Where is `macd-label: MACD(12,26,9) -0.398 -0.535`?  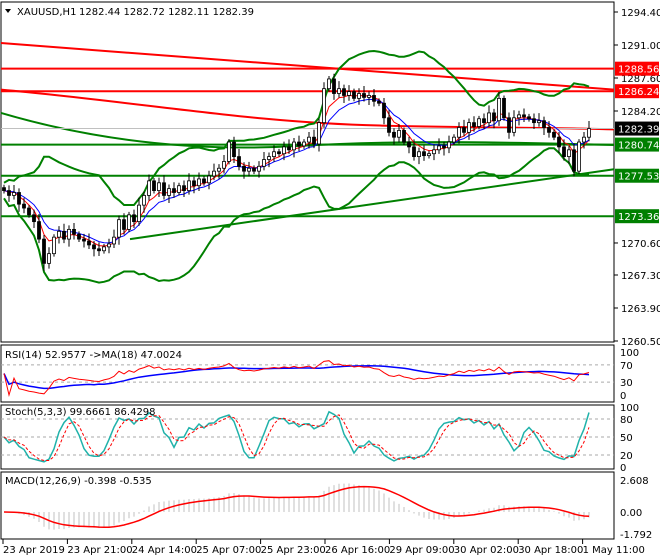 macd-label: MACD(12,26,9) -0.398 -0.535 is located at coordinates (78, 481).